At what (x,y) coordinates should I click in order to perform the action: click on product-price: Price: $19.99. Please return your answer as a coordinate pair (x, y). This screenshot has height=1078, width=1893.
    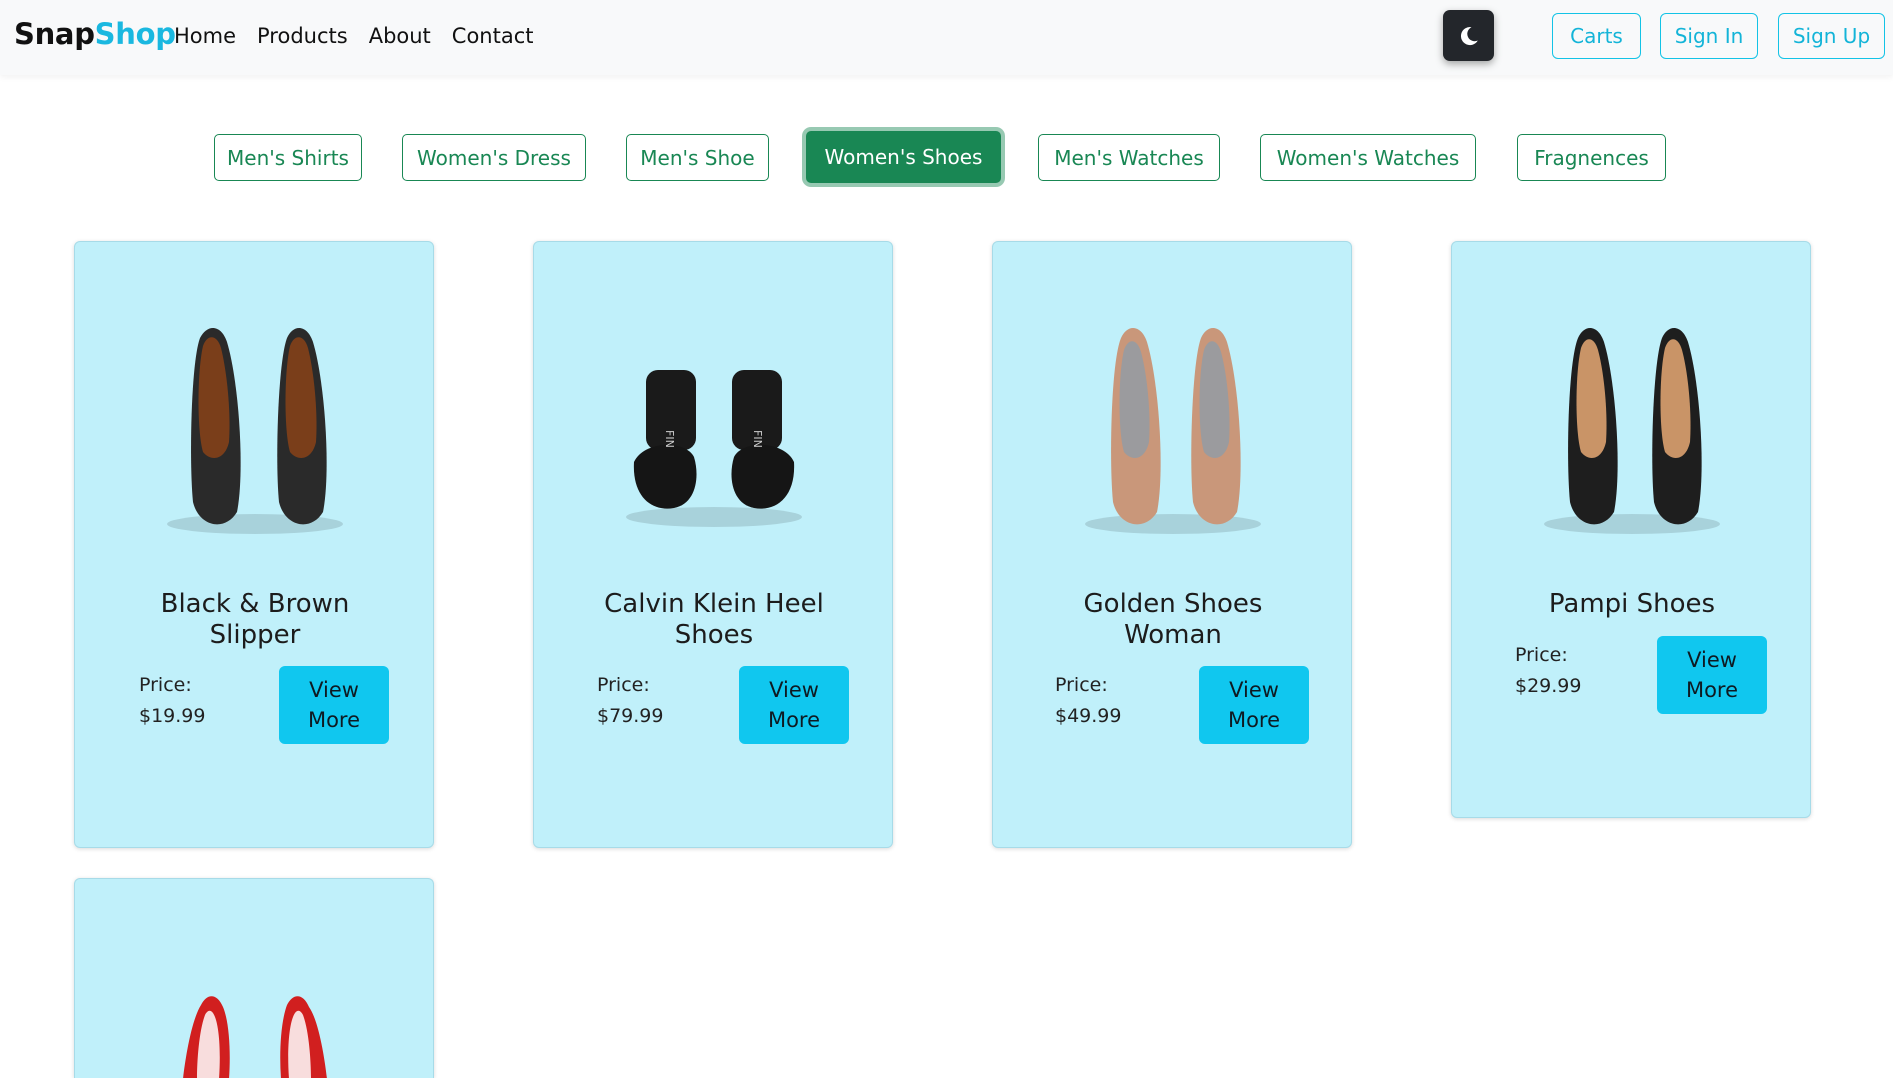
    Looking at the image, I should click on (172, 701).